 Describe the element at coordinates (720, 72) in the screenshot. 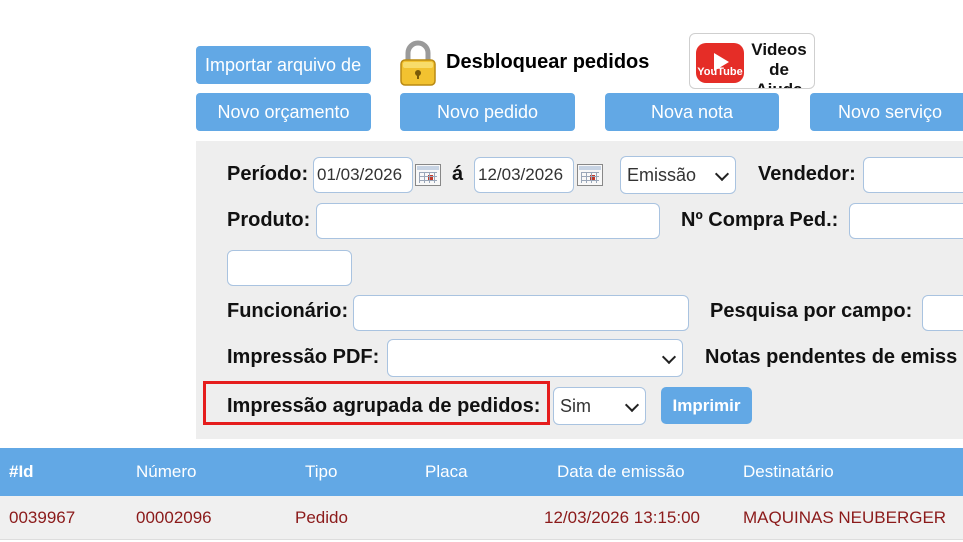

I see `youtube-logo-text: YouTube` at that location.